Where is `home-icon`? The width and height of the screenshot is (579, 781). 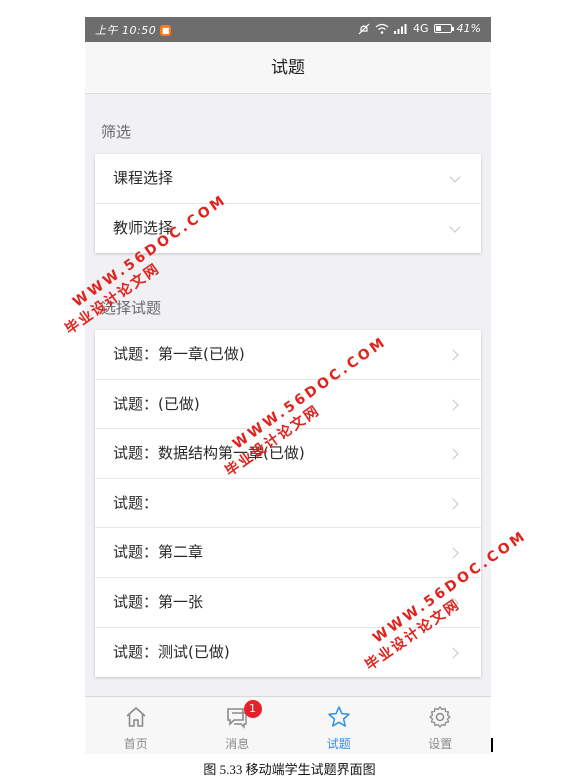
home-icon is located at coordinates (136, 716).